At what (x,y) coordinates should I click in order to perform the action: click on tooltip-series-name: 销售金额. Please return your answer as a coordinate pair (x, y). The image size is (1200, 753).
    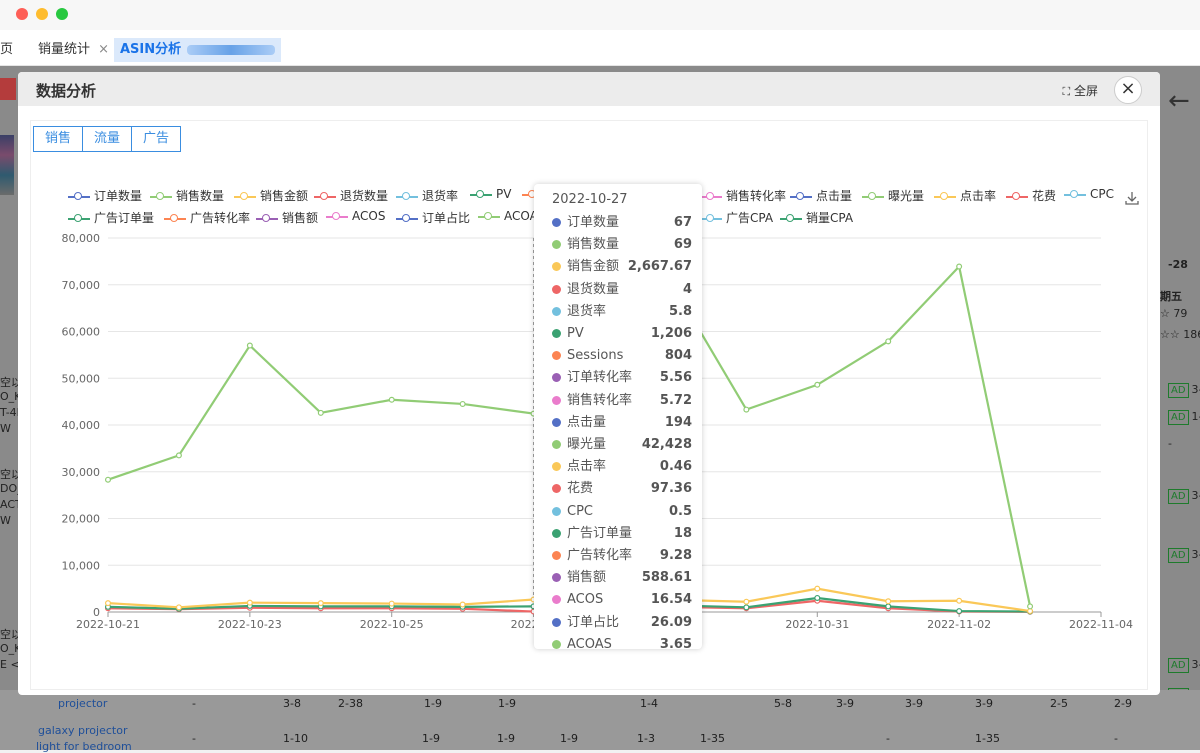
    Looking at the image, I should click on (593, 267).